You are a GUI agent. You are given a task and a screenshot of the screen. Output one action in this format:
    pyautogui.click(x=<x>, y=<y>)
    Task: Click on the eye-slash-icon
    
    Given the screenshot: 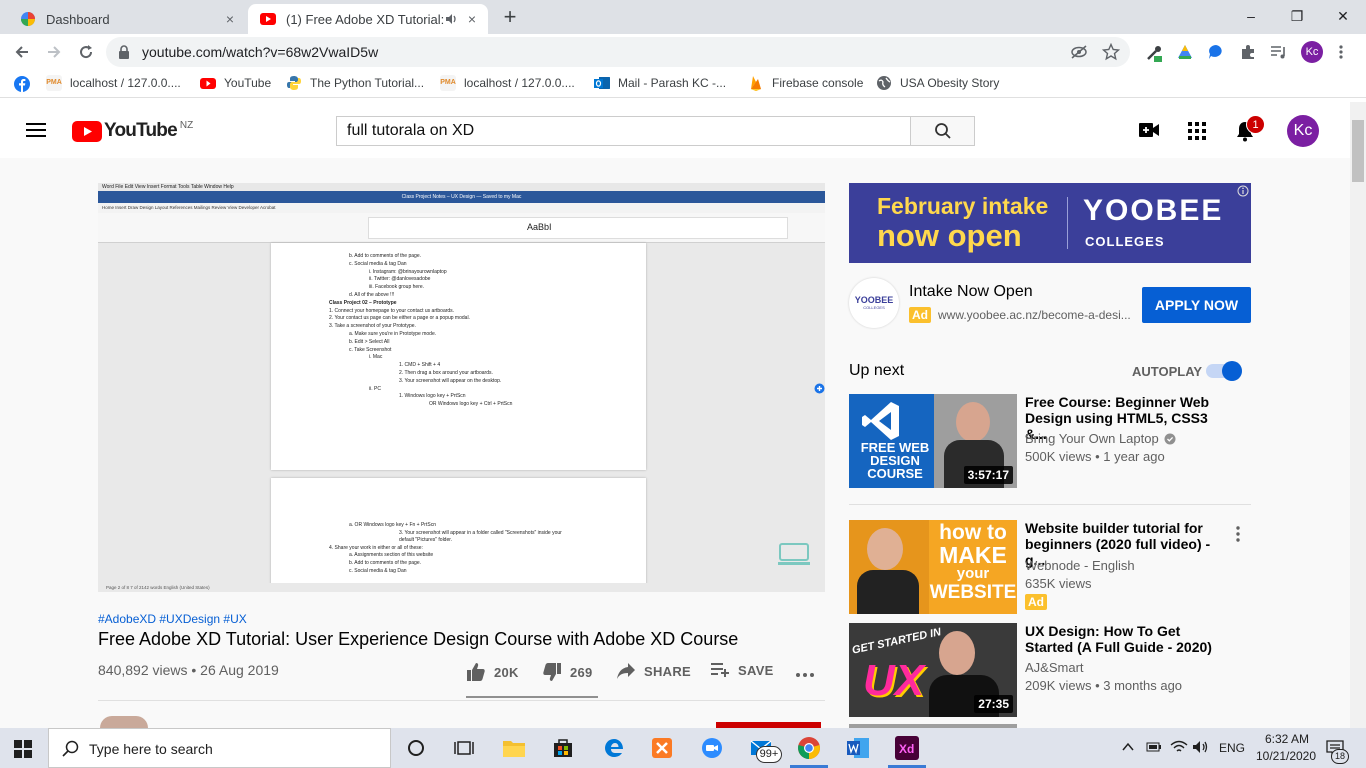 What is the action you would take?
    pyautogui.click(x=1079, y=52)
    